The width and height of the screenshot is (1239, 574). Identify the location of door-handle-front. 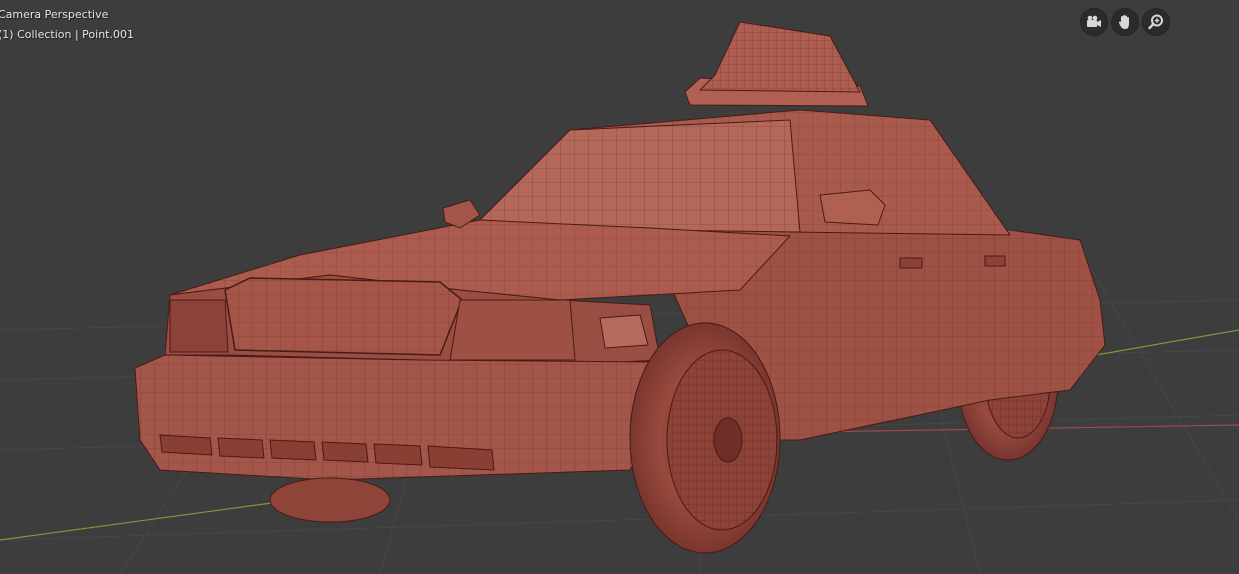
(911, 263).